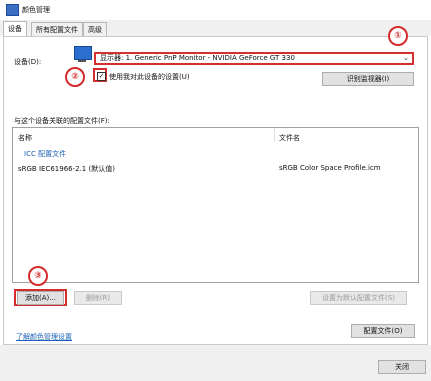 Image resolution: width=431 pixels, height=381 pixels. Describe the element at coordinates (406, 58) in the screenshot. I see `chevron-down-icon: ⌄` at that location.